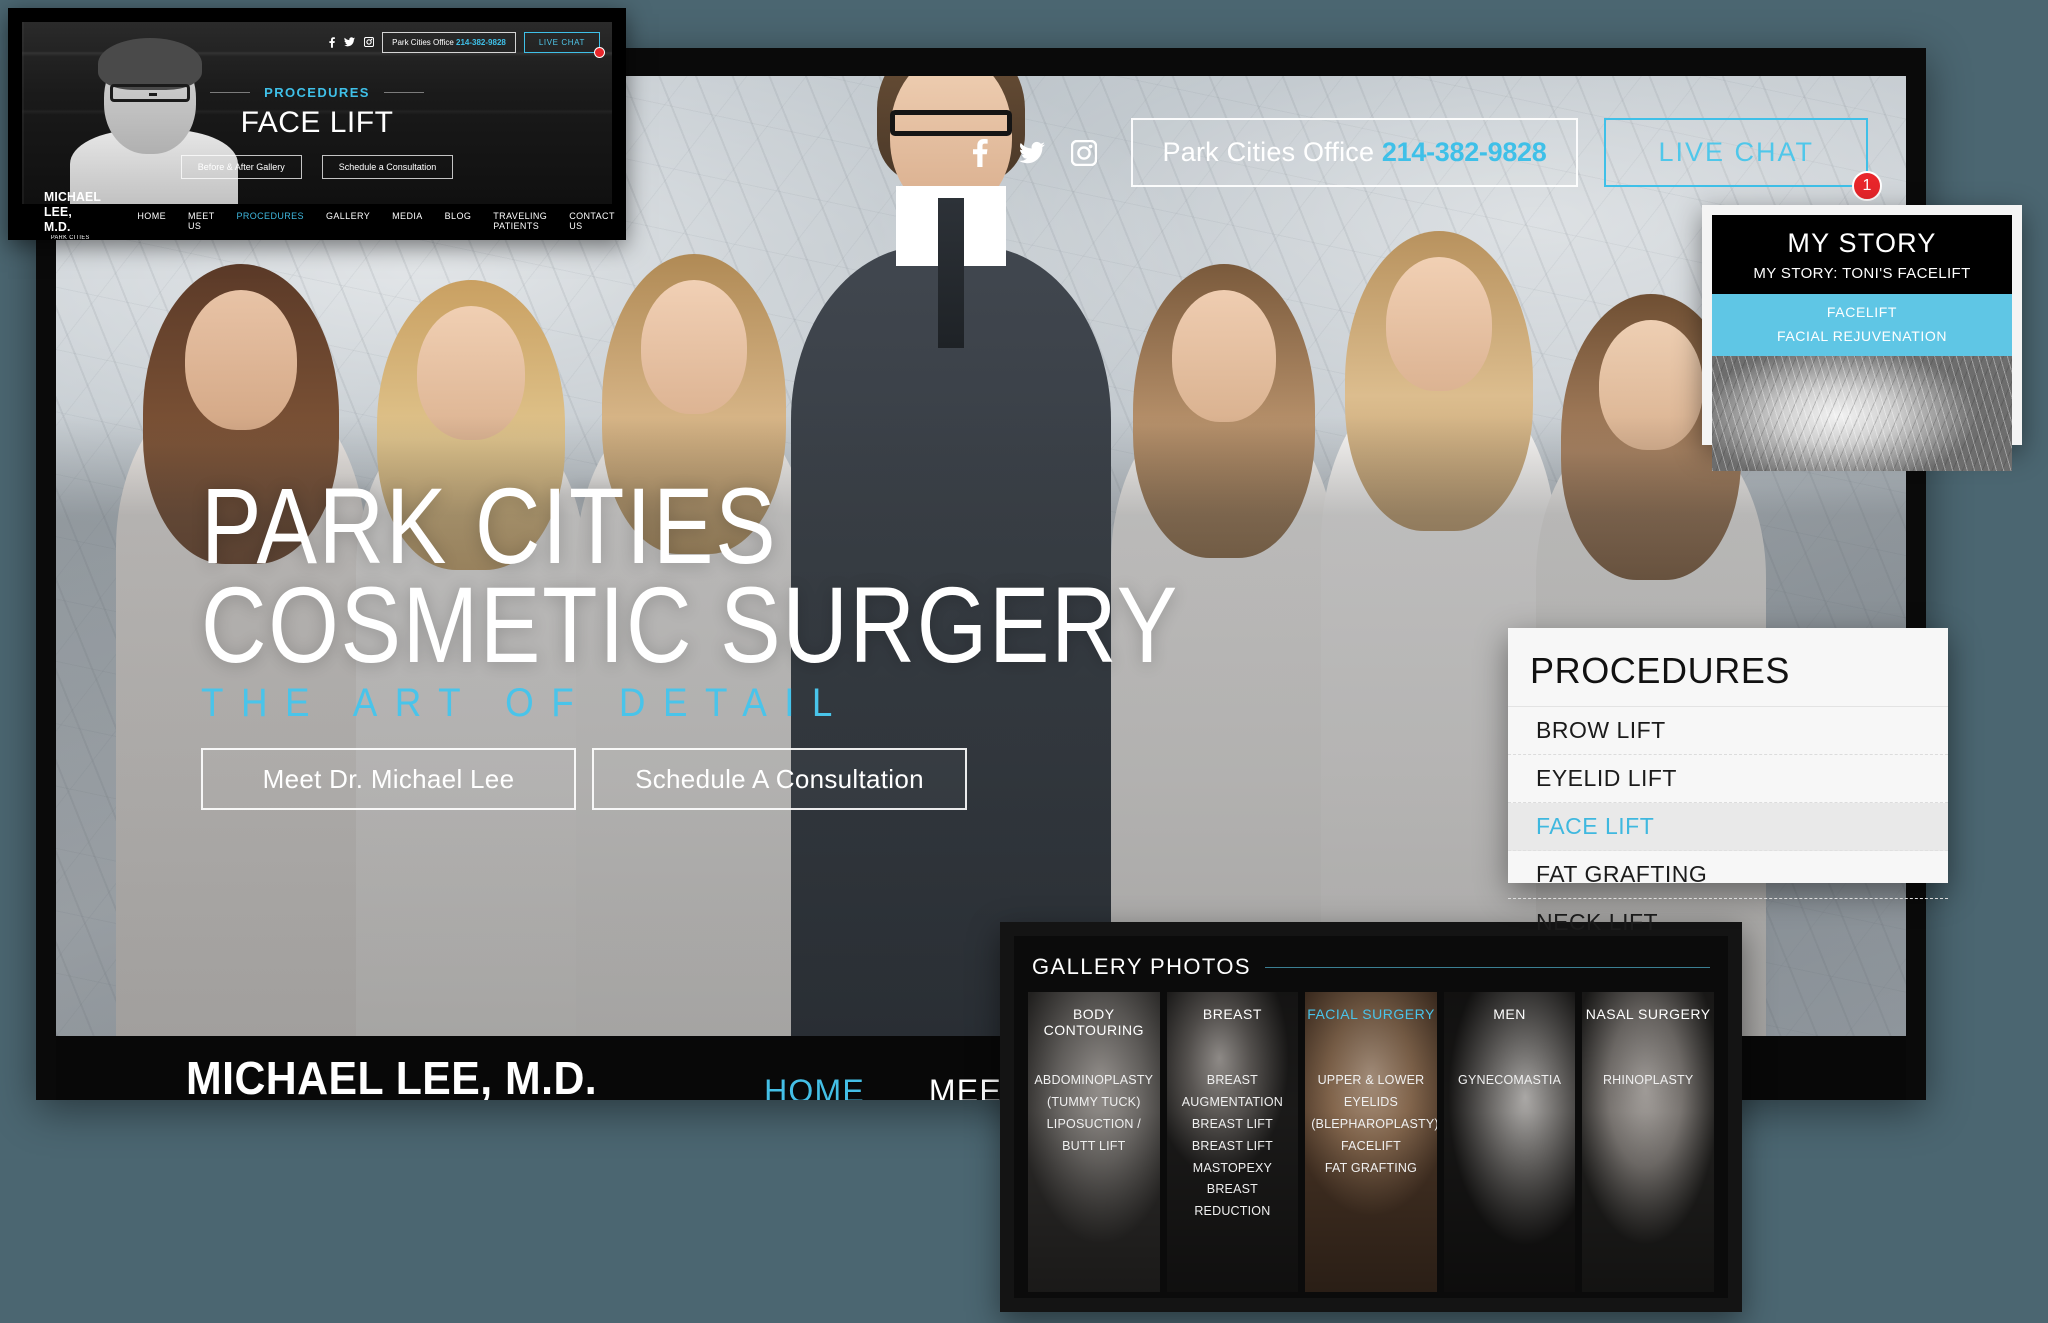  I want to click on inset-schedule-consultation-button: Schedule a Consultation, so click(387, 167).